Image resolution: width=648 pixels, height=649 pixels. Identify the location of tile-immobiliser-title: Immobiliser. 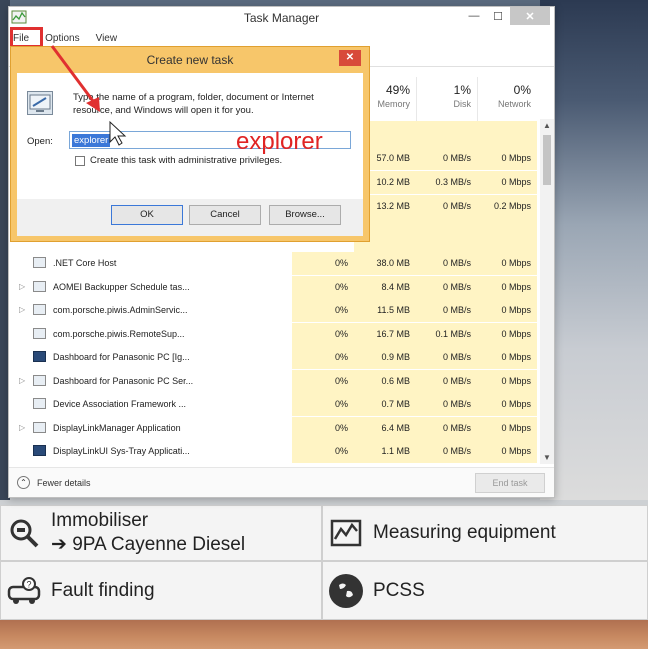
(100, 520).